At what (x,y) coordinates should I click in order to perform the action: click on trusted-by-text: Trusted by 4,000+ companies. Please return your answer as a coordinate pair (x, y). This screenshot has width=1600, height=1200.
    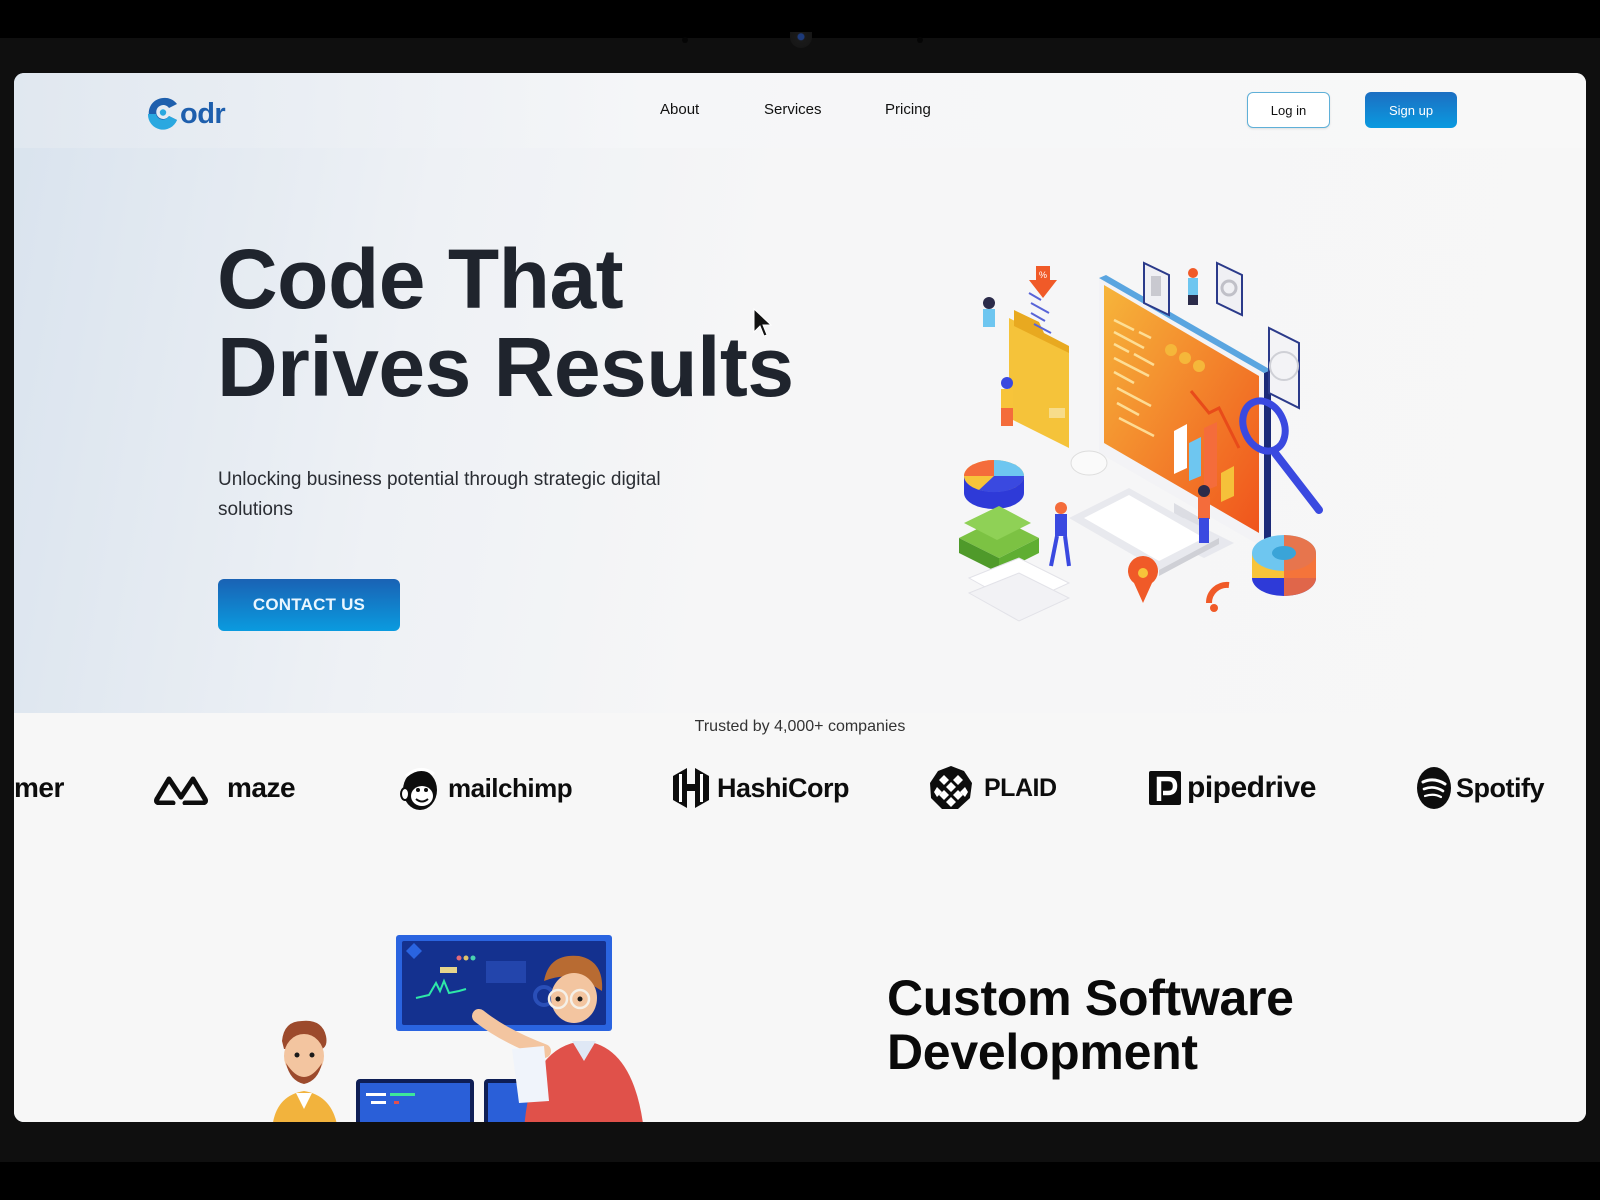
    Looking at the image, I should click on (800, 726).